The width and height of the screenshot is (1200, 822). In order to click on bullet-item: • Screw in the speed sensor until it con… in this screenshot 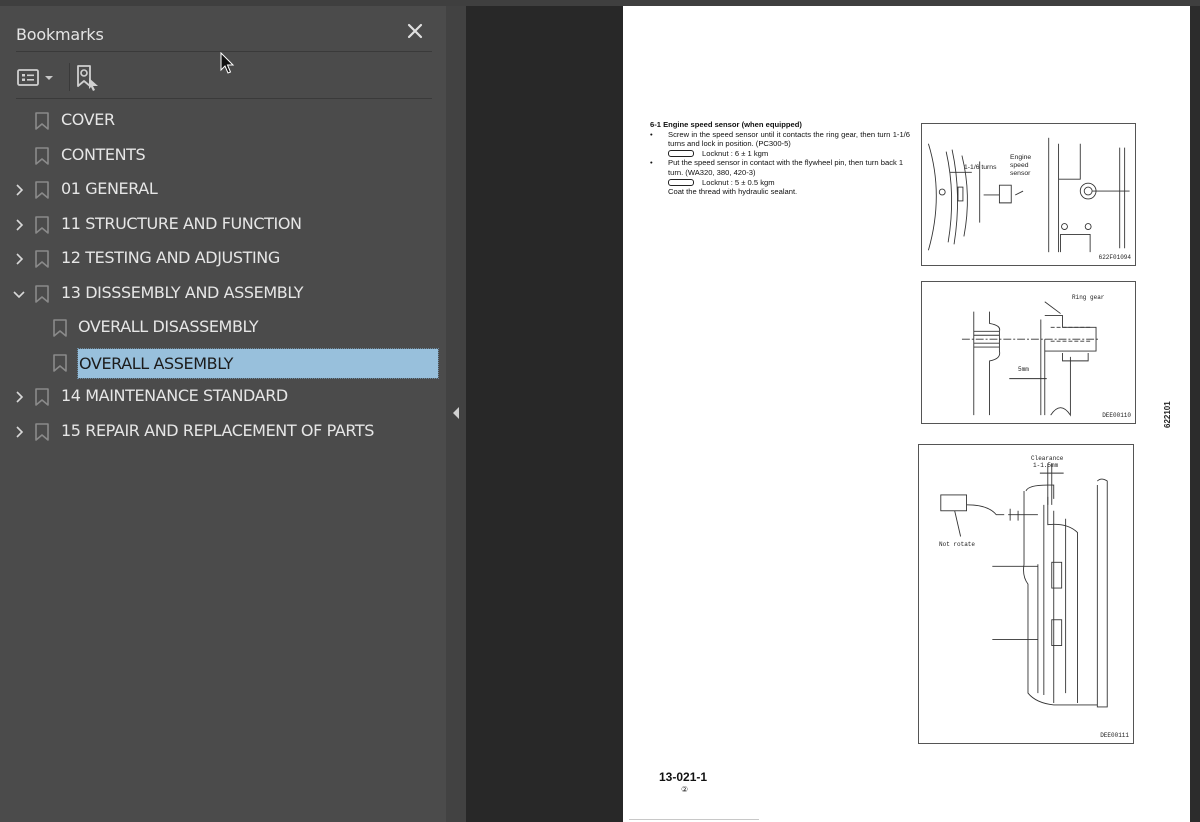, I will do `click(780, 139)`.